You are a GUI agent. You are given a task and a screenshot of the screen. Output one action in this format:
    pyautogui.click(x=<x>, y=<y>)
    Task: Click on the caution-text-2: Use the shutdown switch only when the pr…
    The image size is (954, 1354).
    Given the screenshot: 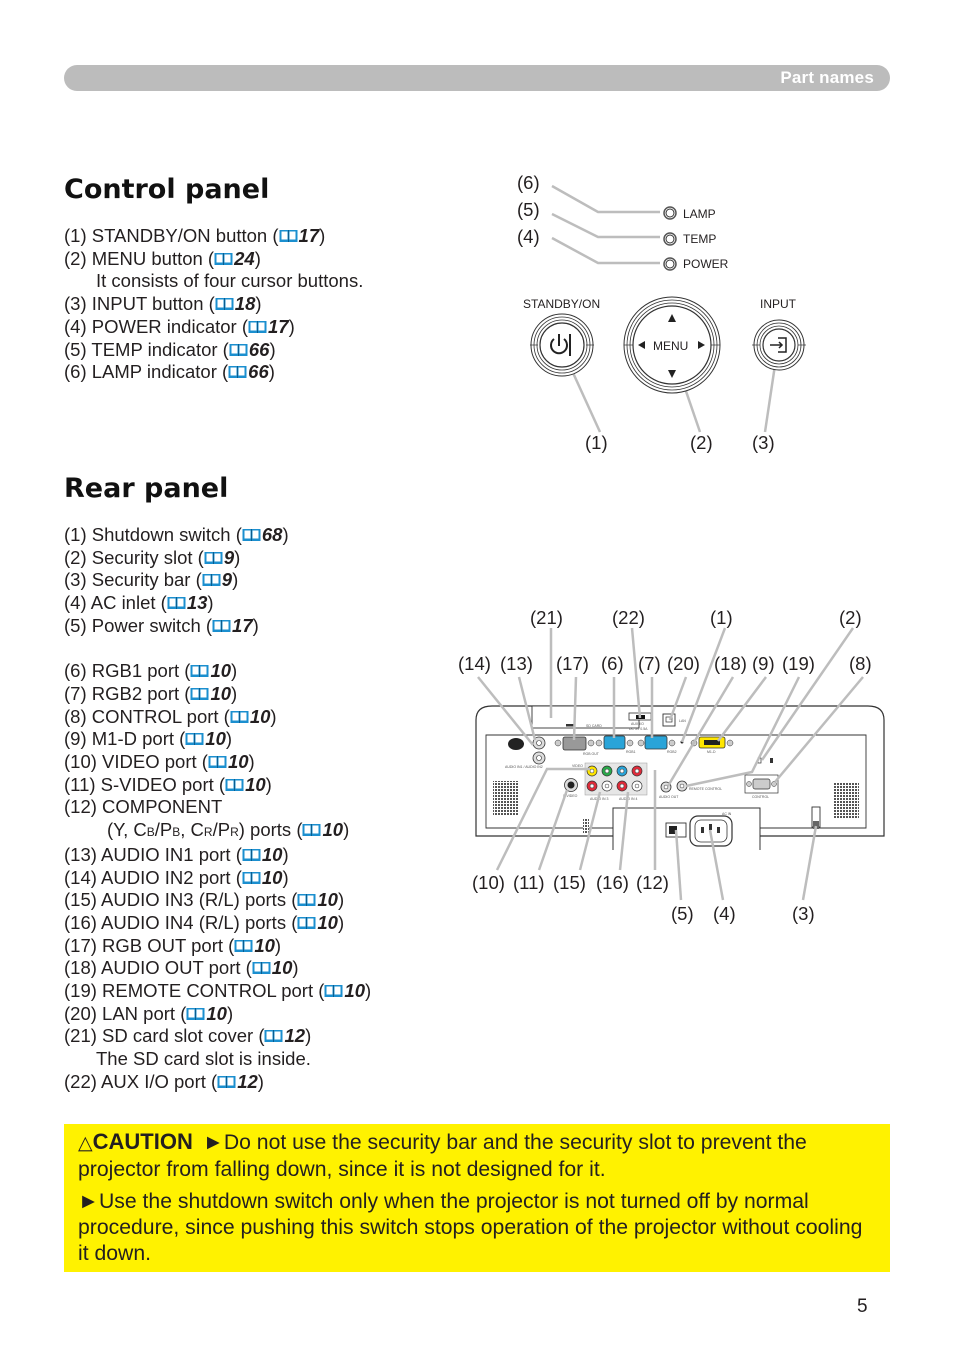 What is the action you would take?
    pyautogui.click(x=470, y=1227)
    